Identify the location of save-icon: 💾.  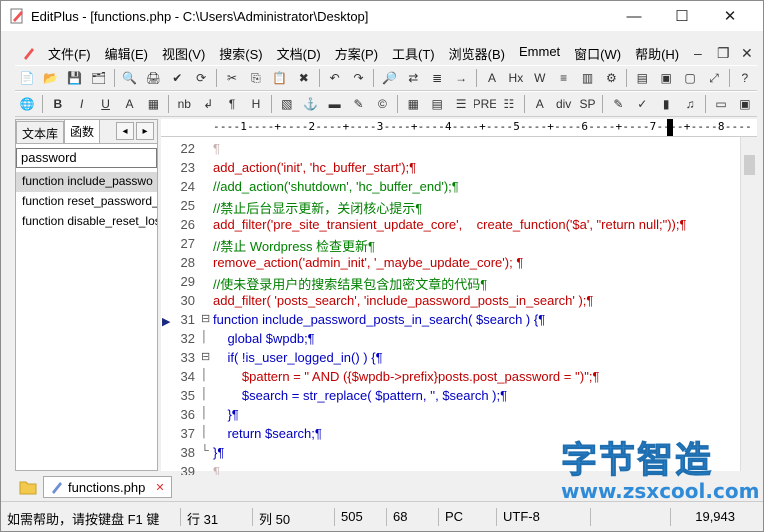
(75, 78).